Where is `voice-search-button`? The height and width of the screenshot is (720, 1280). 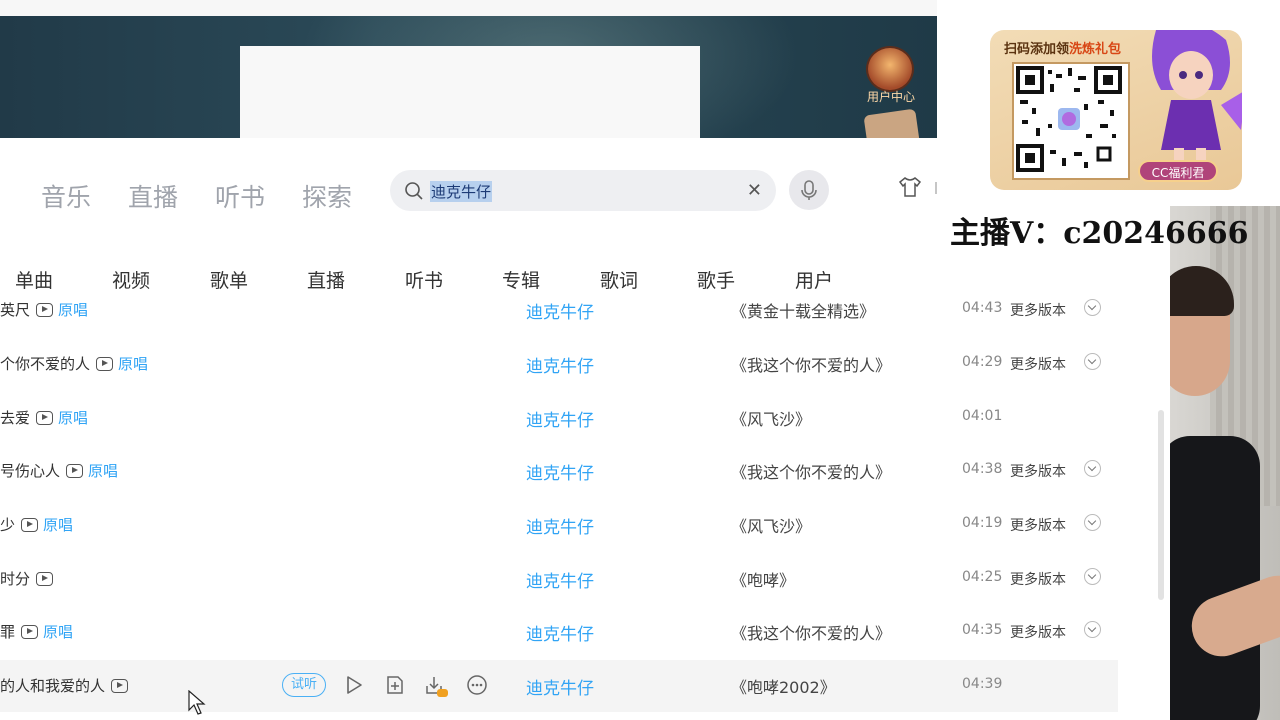
voice-search-button is located at coordinates (809, 190).